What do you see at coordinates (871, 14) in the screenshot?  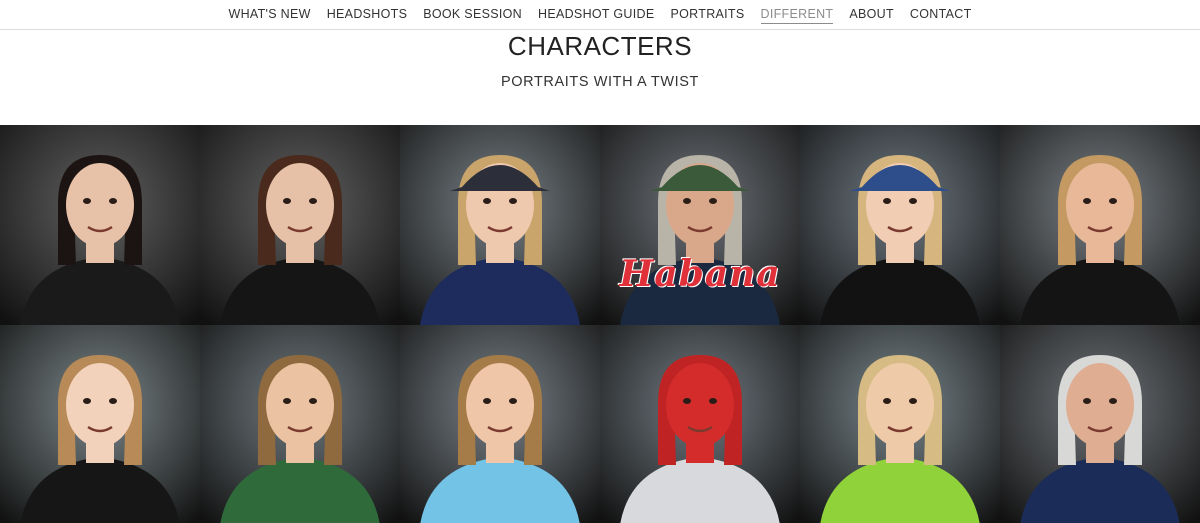 I see `nav-item-about: ABOUT` at bounding box center [871, 14].